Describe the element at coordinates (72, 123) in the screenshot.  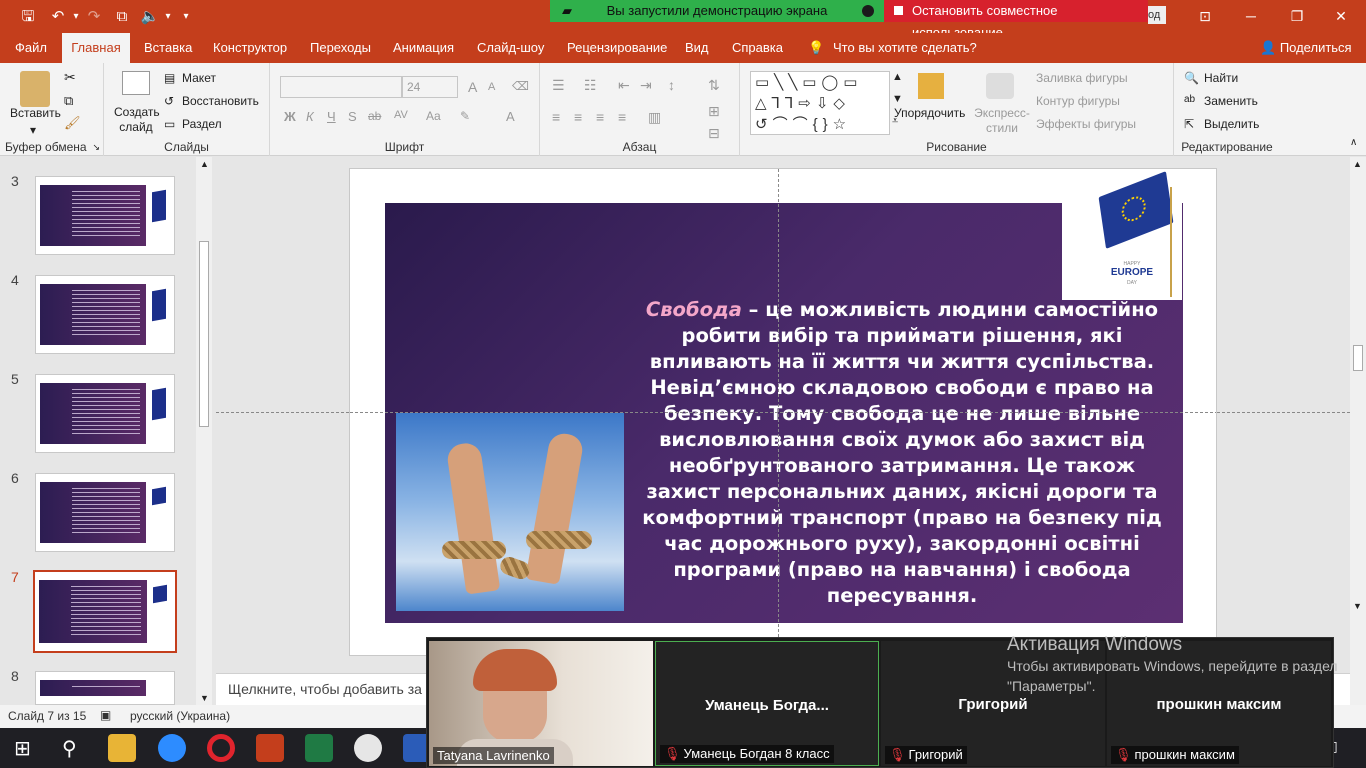
I see `format-painter-icon: 🖌` at that location.